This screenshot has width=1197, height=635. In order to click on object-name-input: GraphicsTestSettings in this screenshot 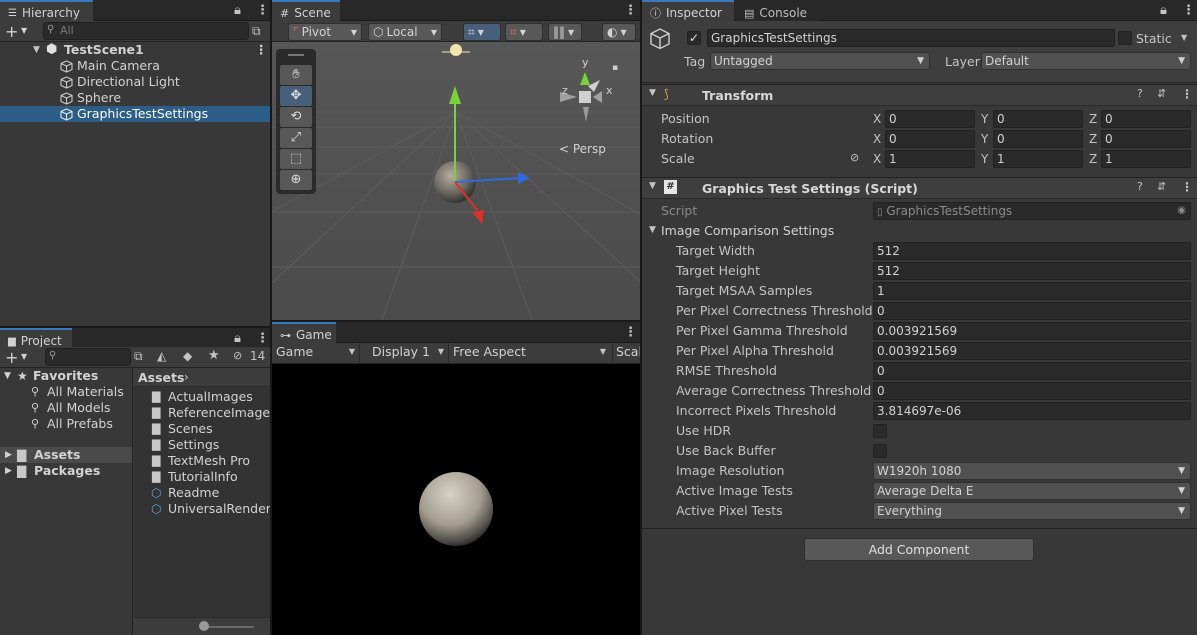, I will do `click(911, 38)`.